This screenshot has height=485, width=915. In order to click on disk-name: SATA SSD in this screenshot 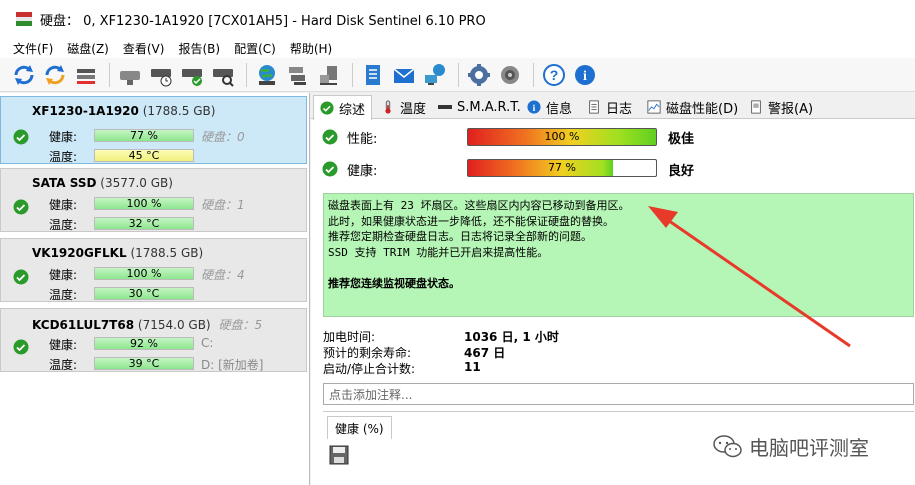, I will do `click(64, 183)`.